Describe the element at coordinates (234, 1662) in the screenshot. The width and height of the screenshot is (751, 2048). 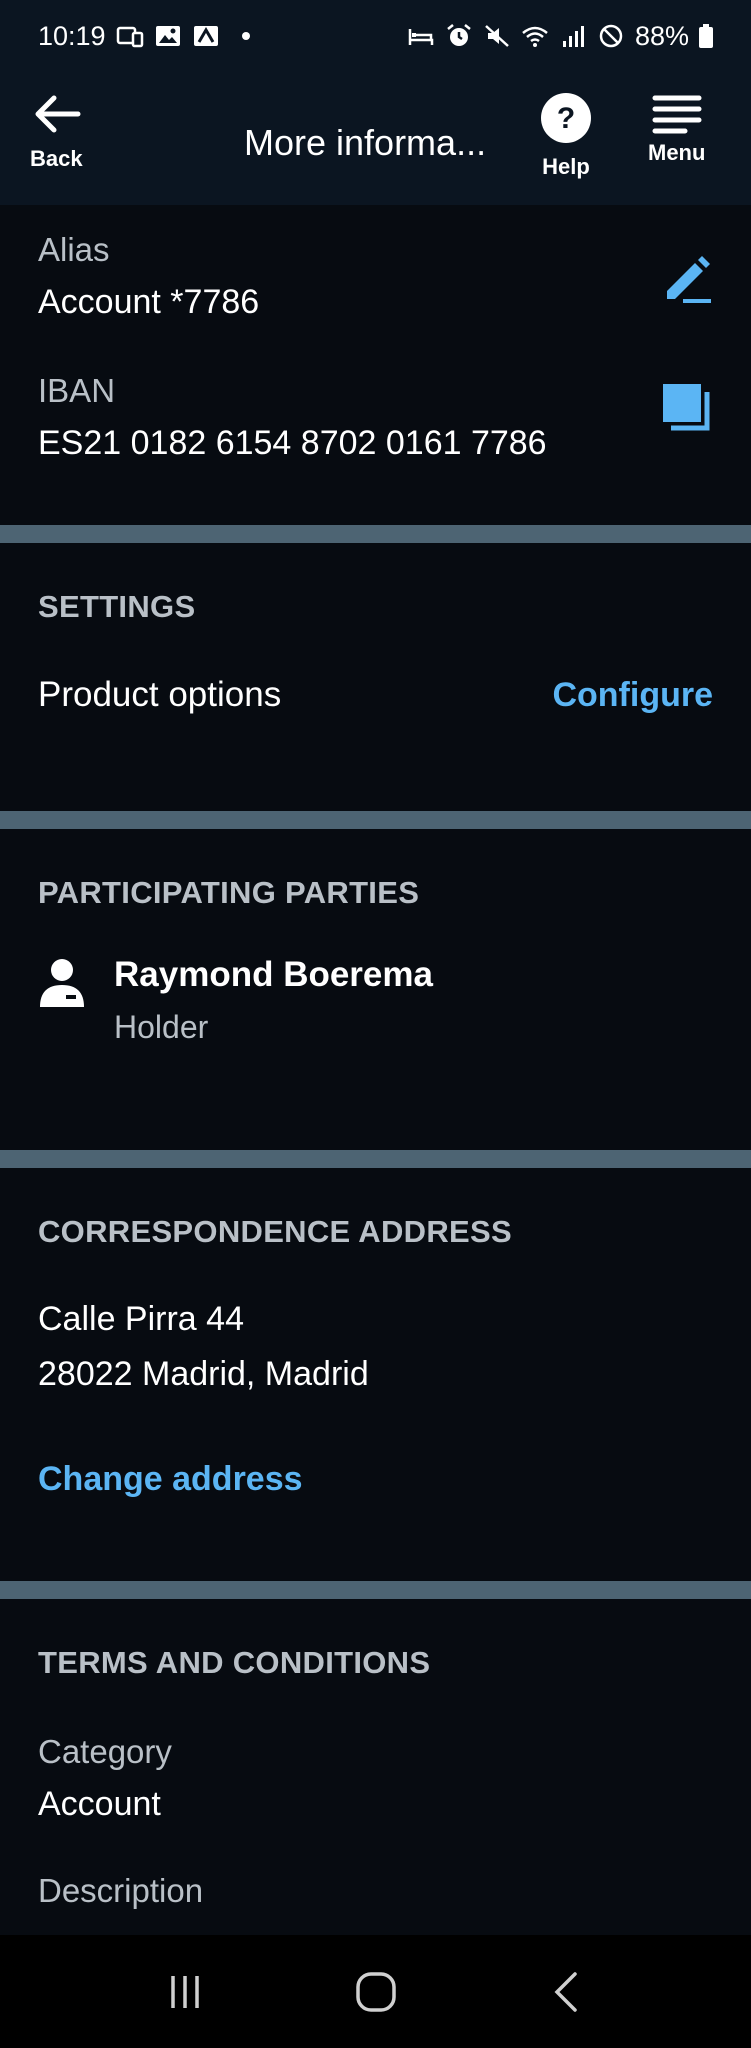
I see `terms-heading: TERMS AND CONDITIONS` at that location.